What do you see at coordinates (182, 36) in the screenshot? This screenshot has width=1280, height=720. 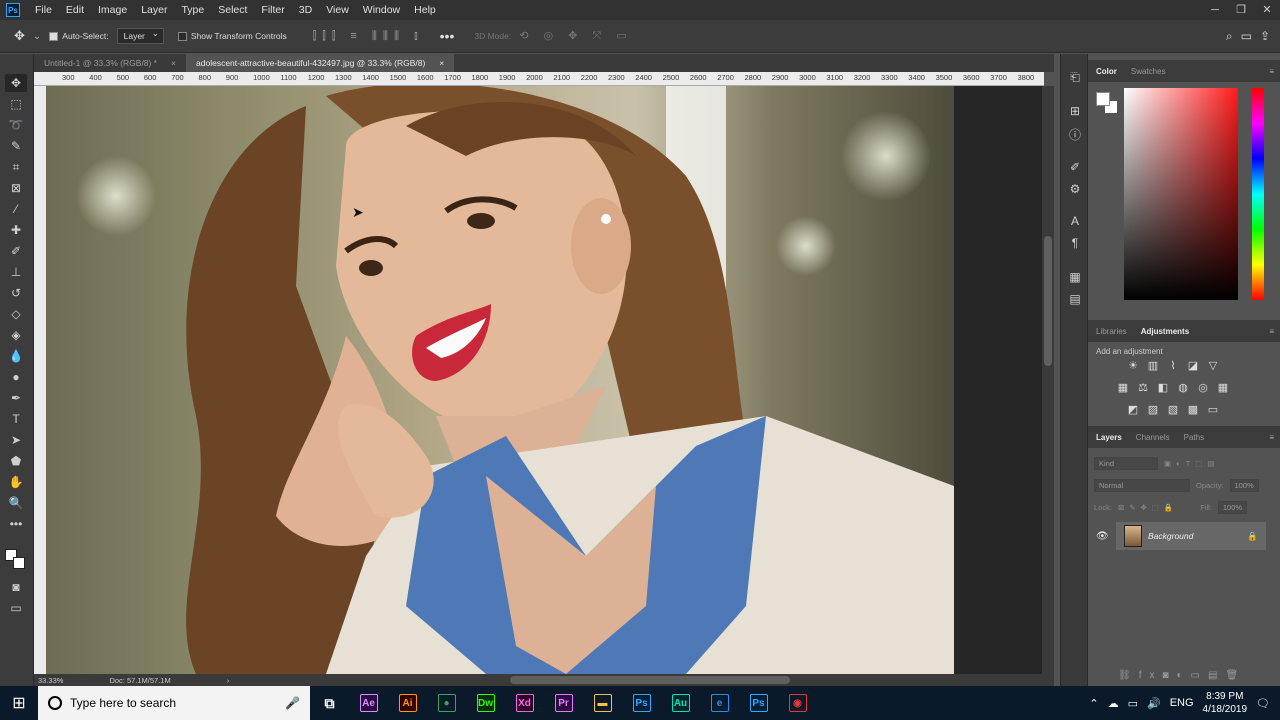 I see `show-transform-checkbox-box` at bounding box center [182, 36].